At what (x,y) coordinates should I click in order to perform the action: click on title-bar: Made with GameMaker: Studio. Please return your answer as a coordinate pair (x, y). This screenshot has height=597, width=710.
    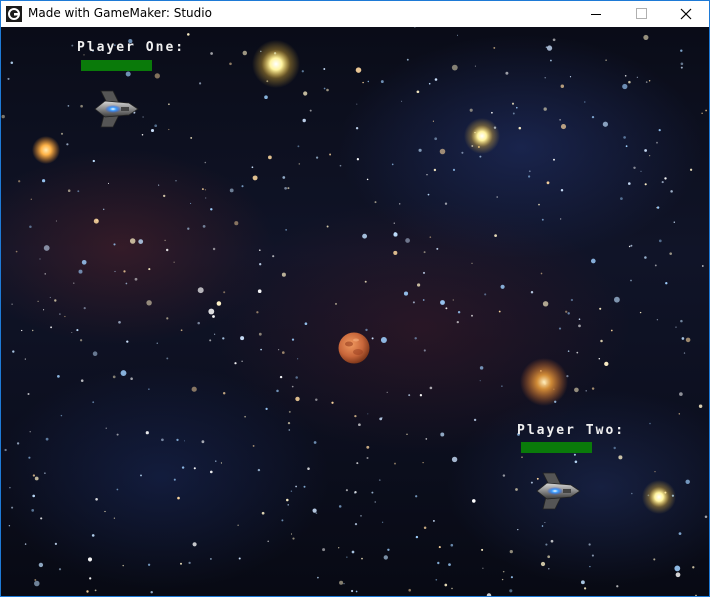
    Looking at the image, I should click on (355, 14).